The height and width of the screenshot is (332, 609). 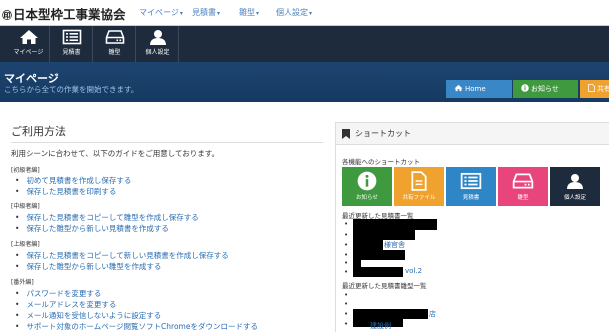 What do you see at coordinates (384, 286) in the screenshot?
I see `recent-templates-label: 最近更新した見積書雛型一覧` at bounding box center [384, 286].